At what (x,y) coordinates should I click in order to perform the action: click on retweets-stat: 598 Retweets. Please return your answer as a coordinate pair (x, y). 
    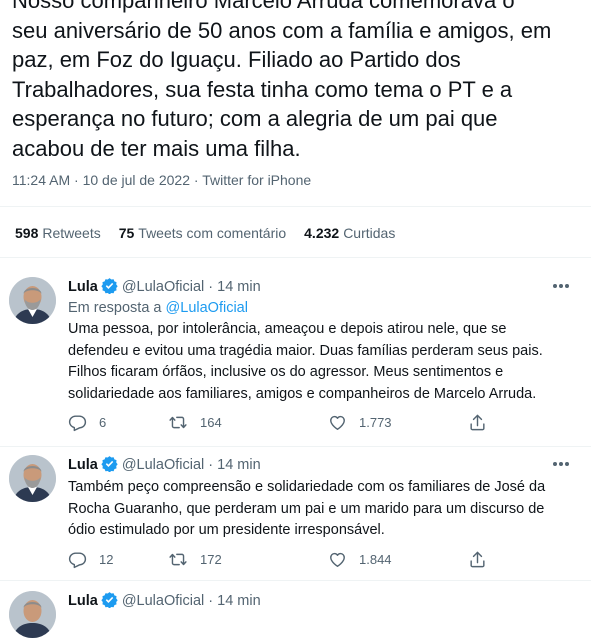
    Looking at the image, I should click on (58, 233).